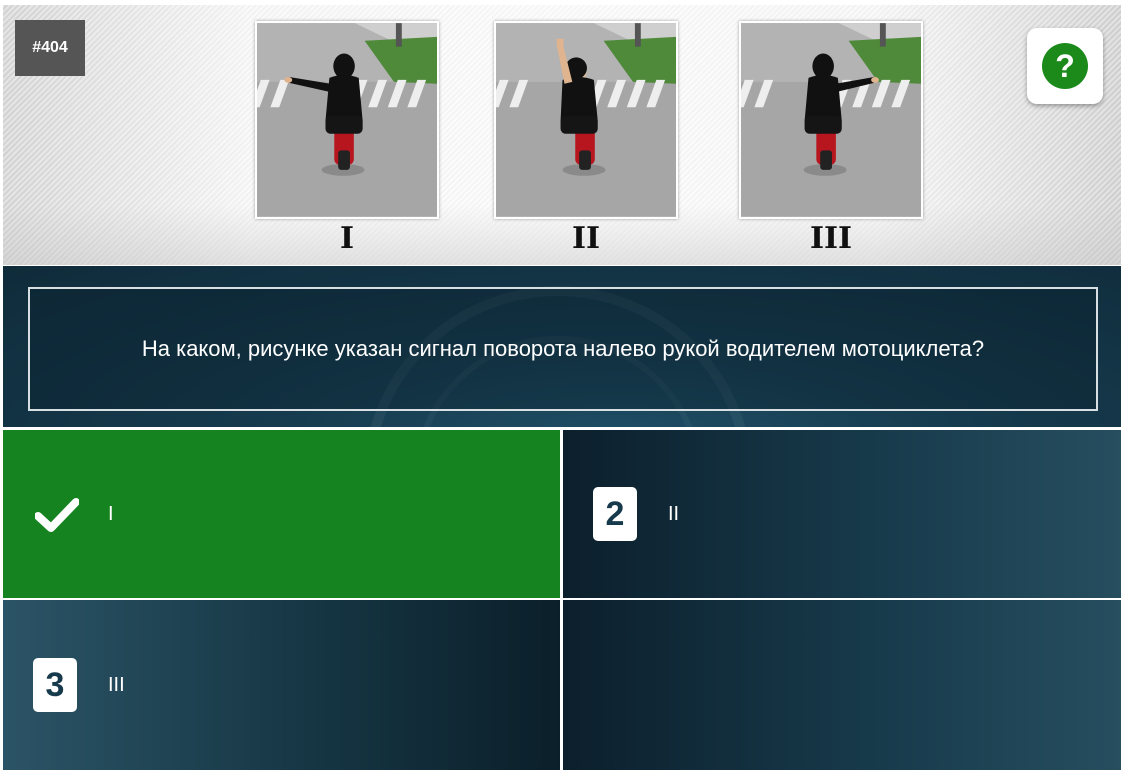 This screenshot has height=774, width=1124. What do you see at coordinates (57, 515) in the screenshot?
I see `checkmark-icon` at bounding box center [57, 515].